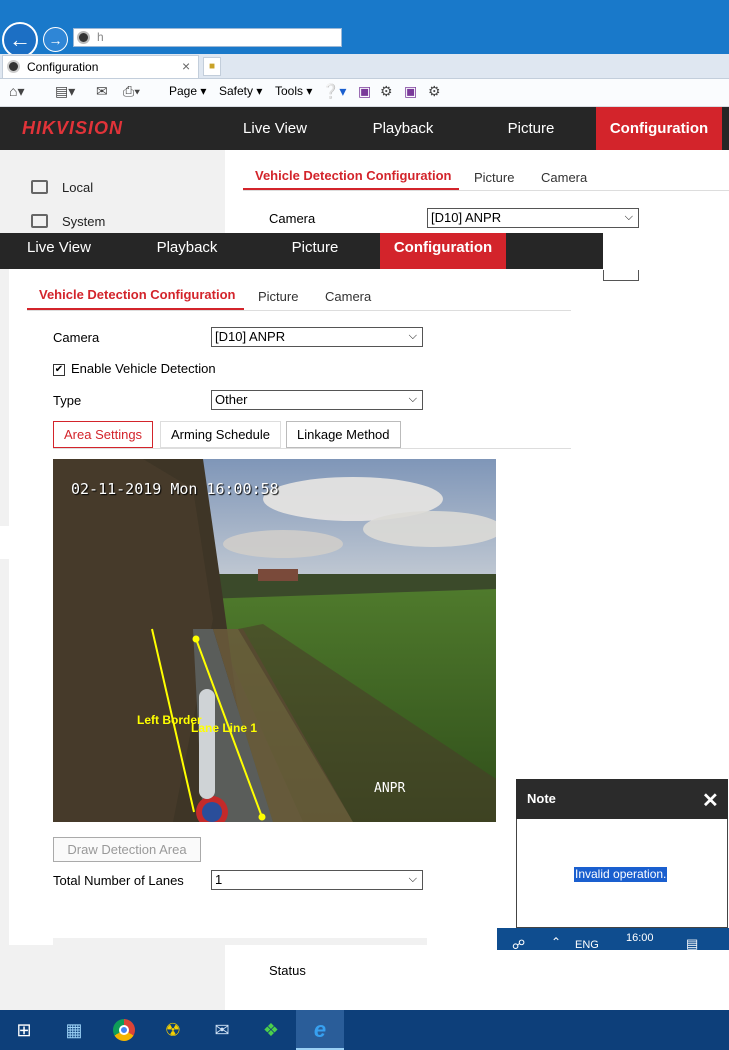  I want to click on nav-picture: Picture, so click(531, 128).